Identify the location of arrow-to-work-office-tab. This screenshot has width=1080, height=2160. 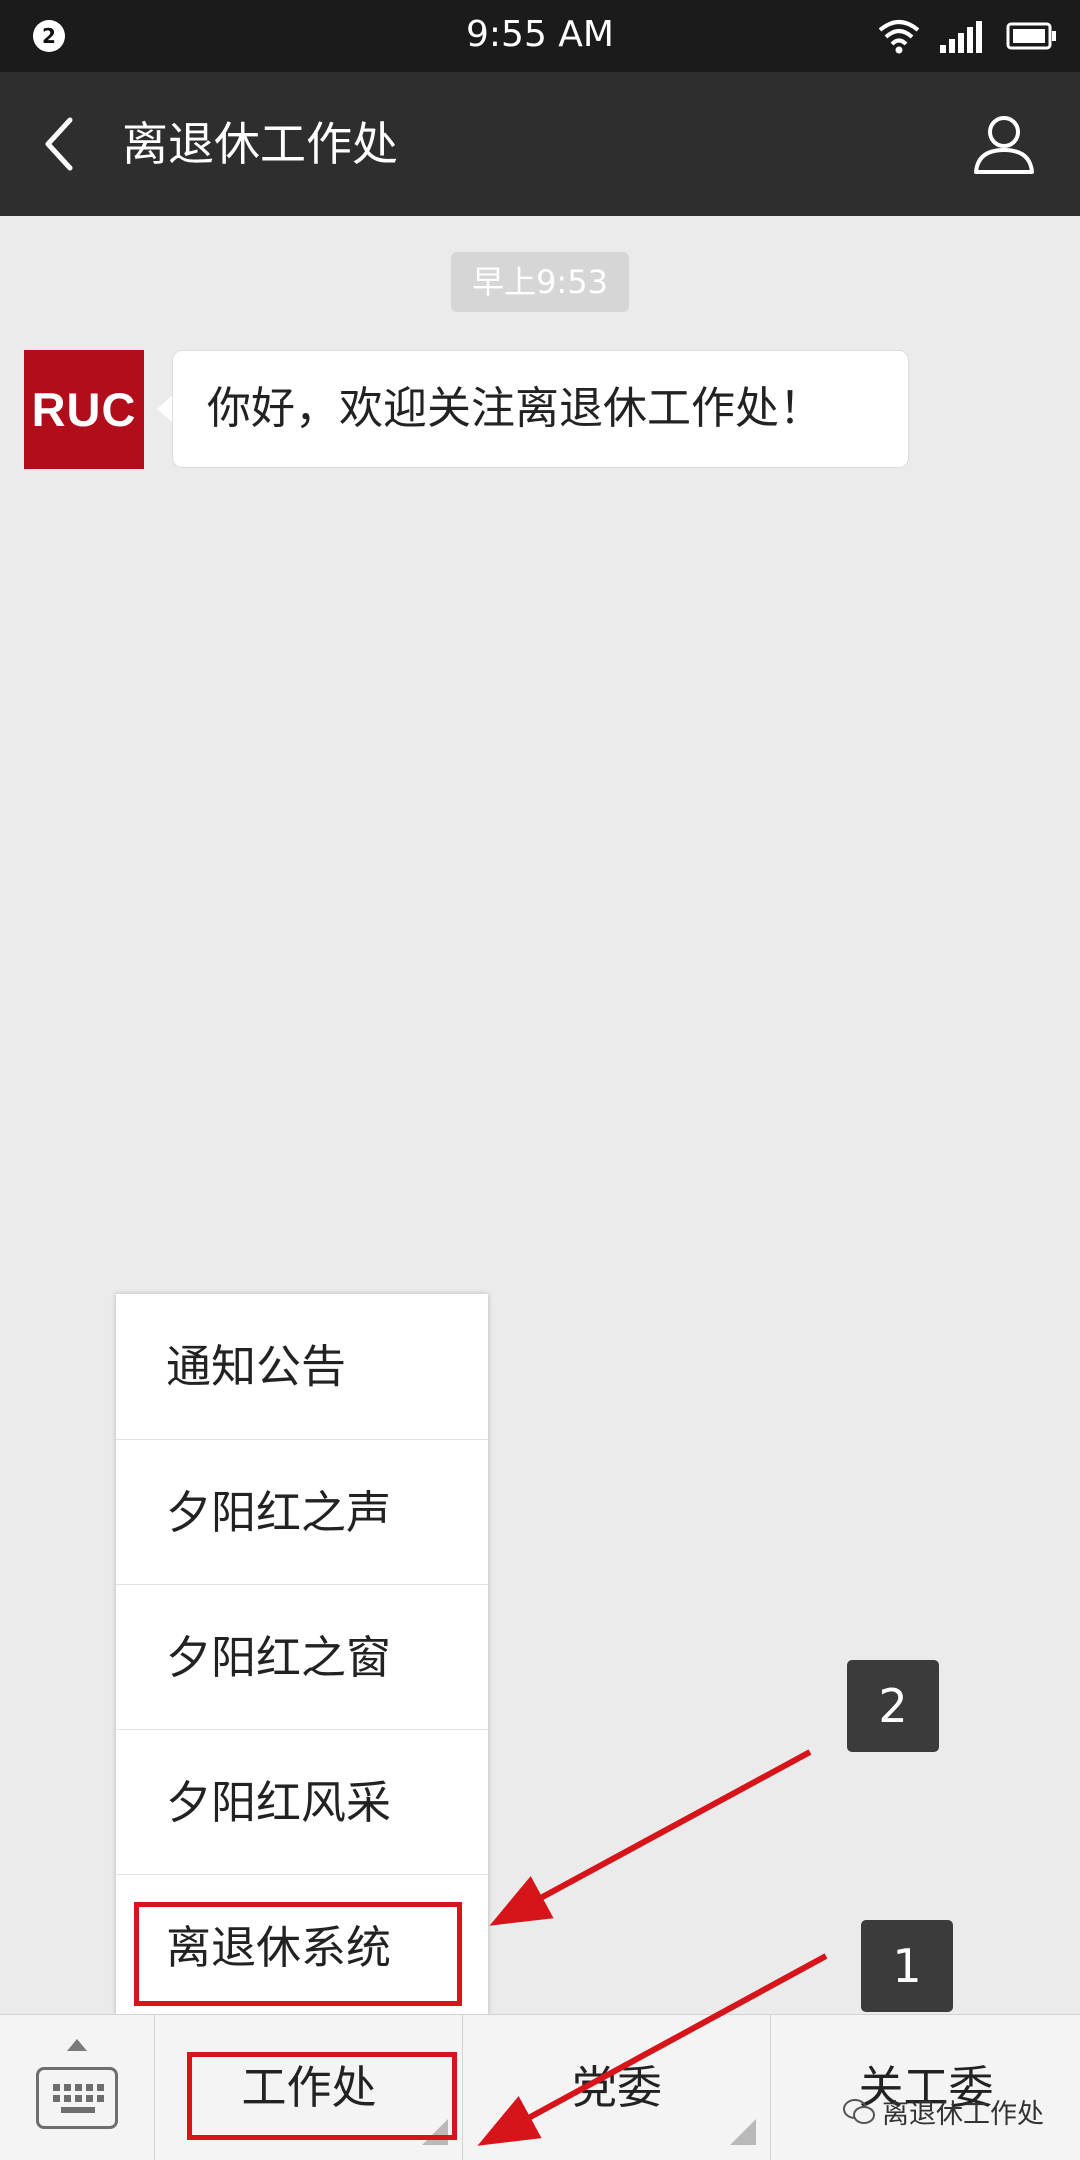
(652, 2049).